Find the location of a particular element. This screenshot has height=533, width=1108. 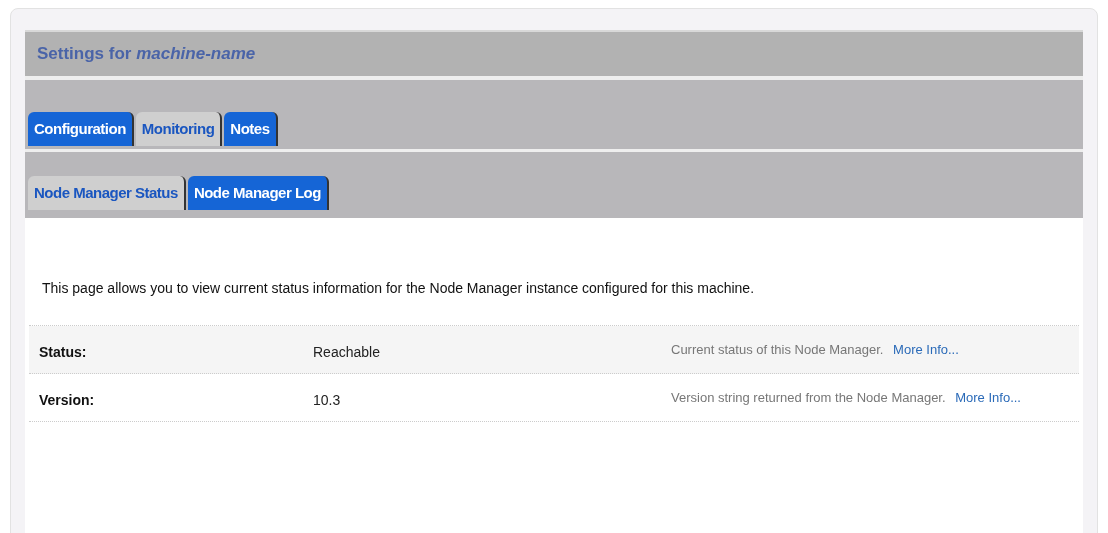

tab: Notes is located at coordinates (251, 129).